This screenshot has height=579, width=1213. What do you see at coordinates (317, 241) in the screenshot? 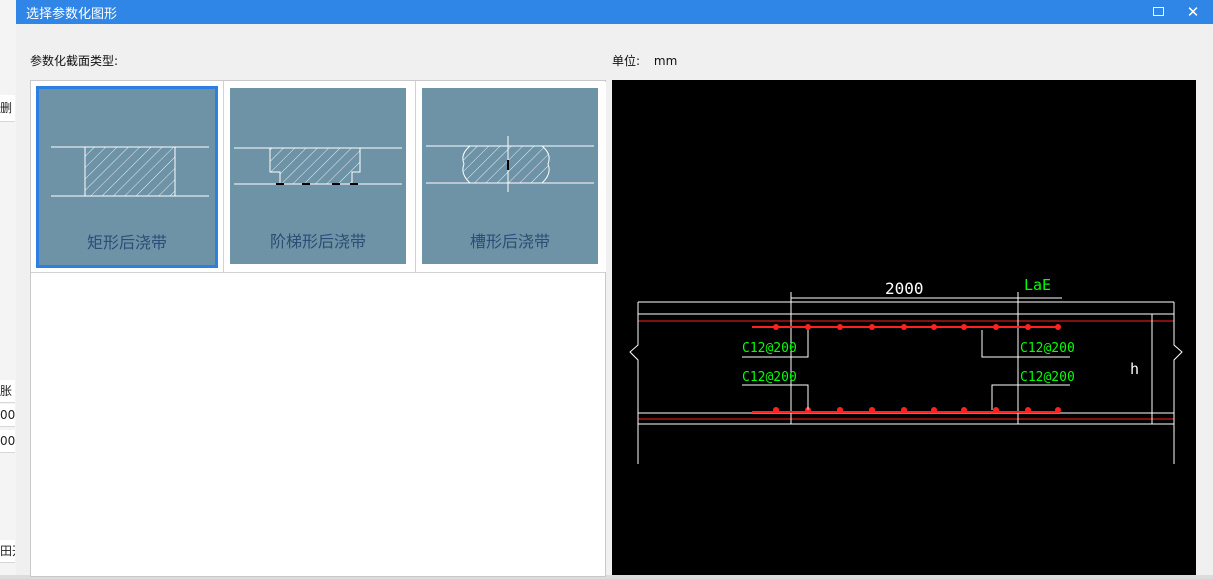
I see `shape-label: 阶梯形后浇带` at bounding box center [317, 241].